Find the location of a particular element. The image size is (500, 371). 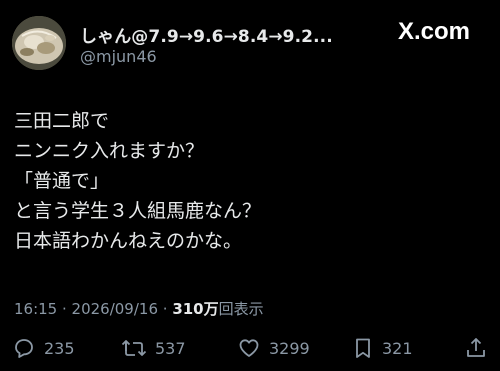

reply-button: 235 is located at coordinates (43, 348).